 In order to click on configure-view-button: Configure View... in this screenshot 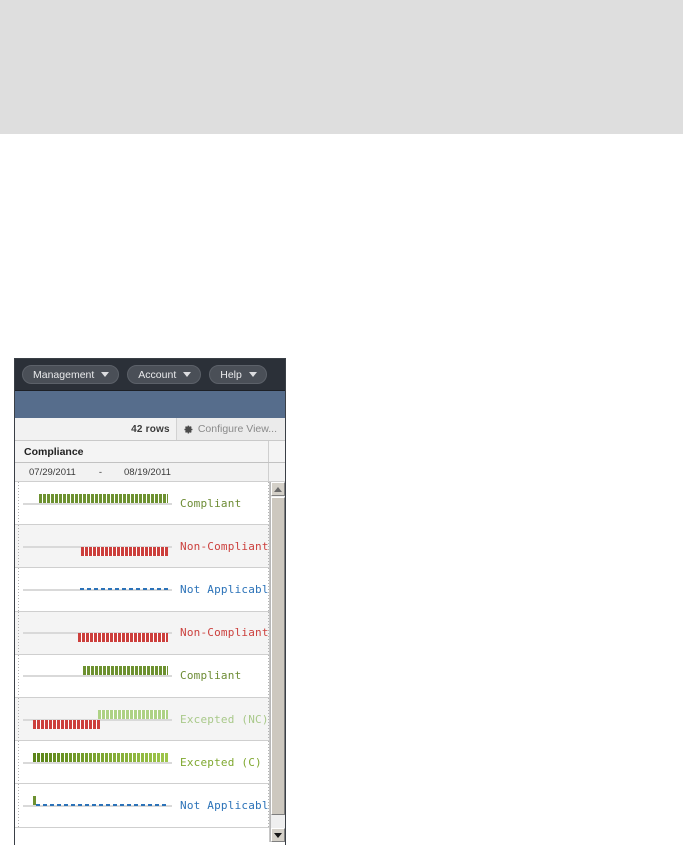, I will do `click(230, 429)`.